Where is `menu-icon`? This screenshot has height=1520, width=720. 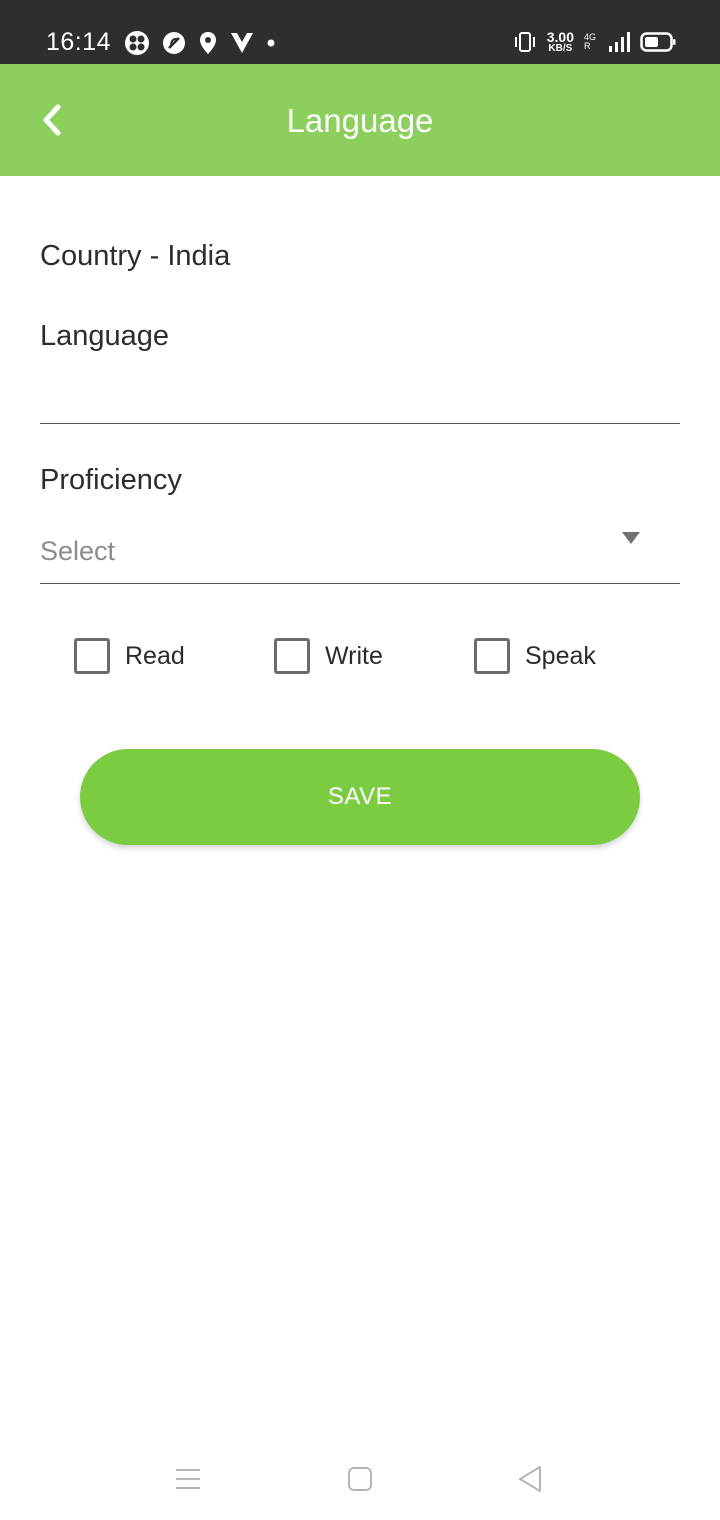
menu-icon is located at coordinates (188, 1479).